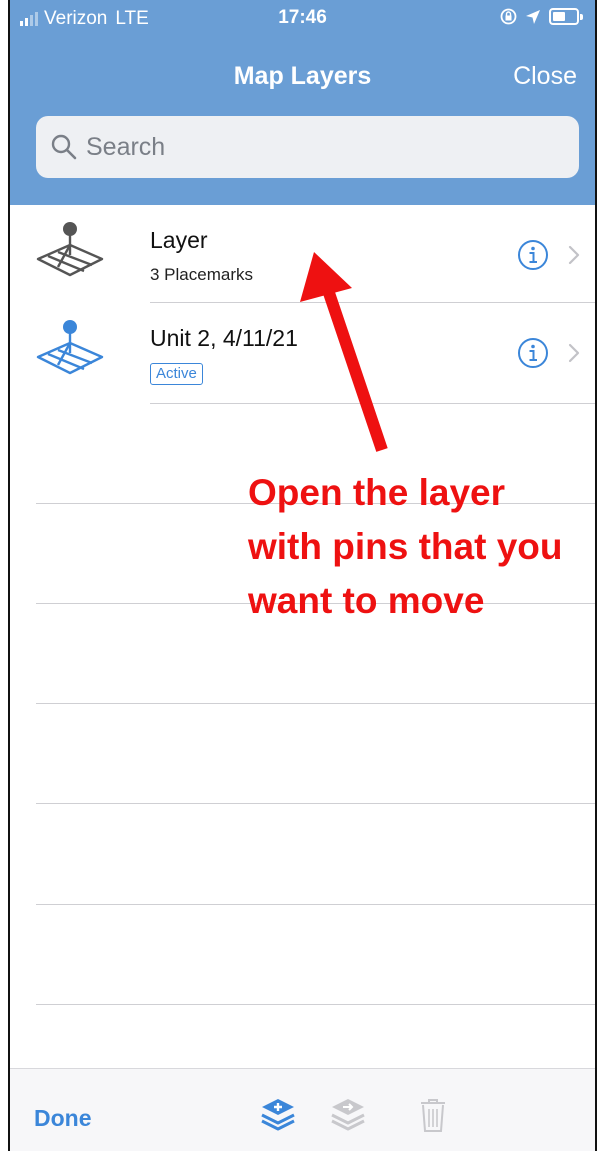 This screenshot has height=1151, width=599. Describe the element at coordinates (533, 16) in the screenshot. I see `location-arrow-icon` at that location.